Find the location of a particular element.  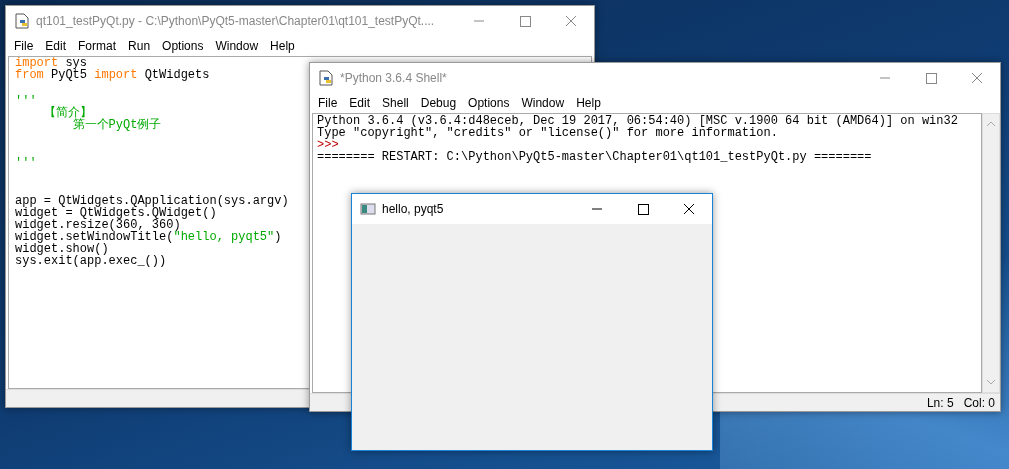

code-line: 【简介】 is located at coordinates (67, 113).